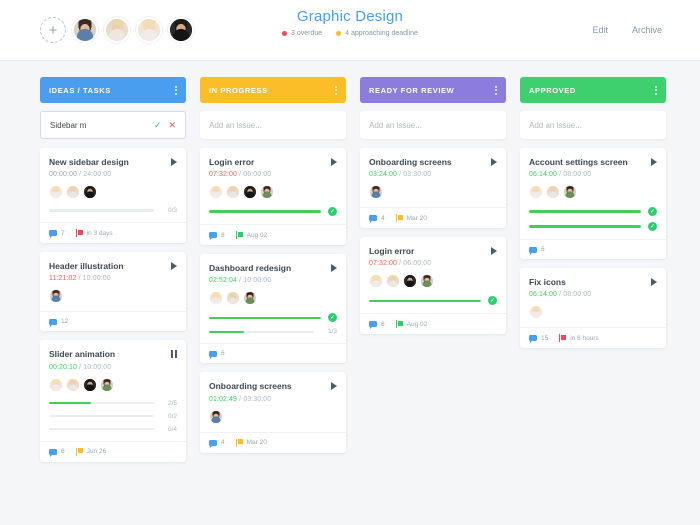 The height and width of the screenshot is (525, 700). What do you see at coordinates (273, 234) in the screenshot?
I see `card-footer: 8 Aug 02` at bounding box center [273, 234].